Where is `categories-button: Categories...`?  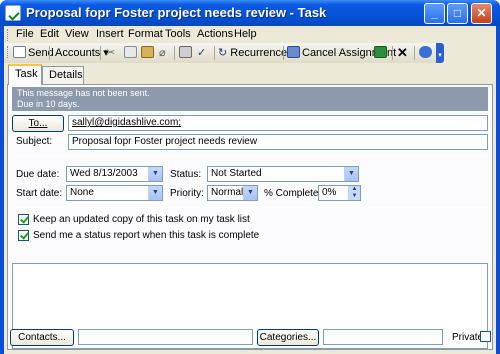
categories-button: Categories... is located at coordinates (288, 337).